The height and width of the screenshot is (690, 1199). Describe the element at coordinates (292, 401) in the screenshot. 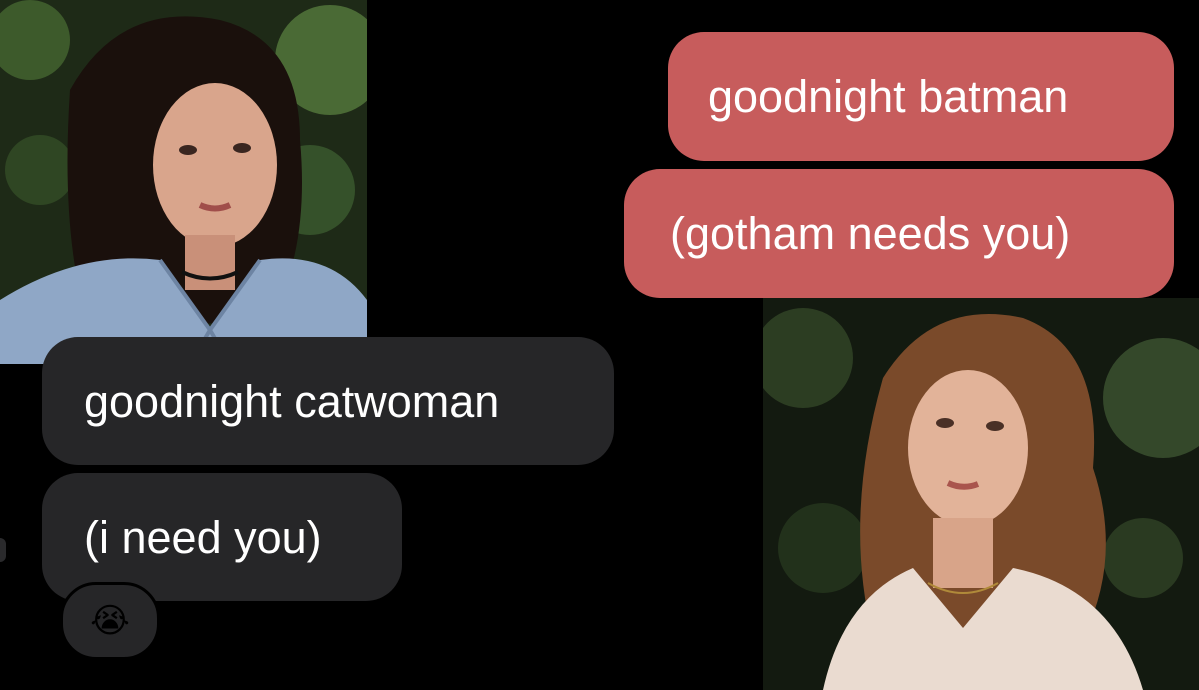

I see `message-text: goodnight catwoman` at that location.